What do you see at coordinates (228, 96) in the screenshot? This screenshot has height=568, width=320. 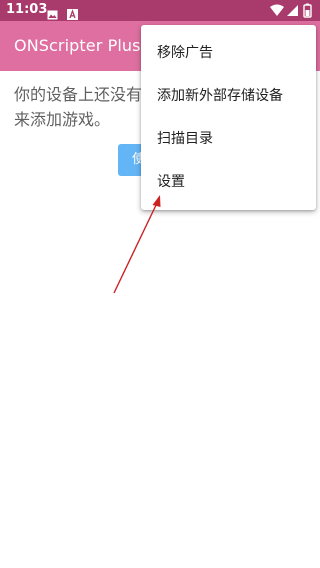 I see `menu-item-add-external-storage: 添加新外部存储设备` at bounding box center [228, 96].